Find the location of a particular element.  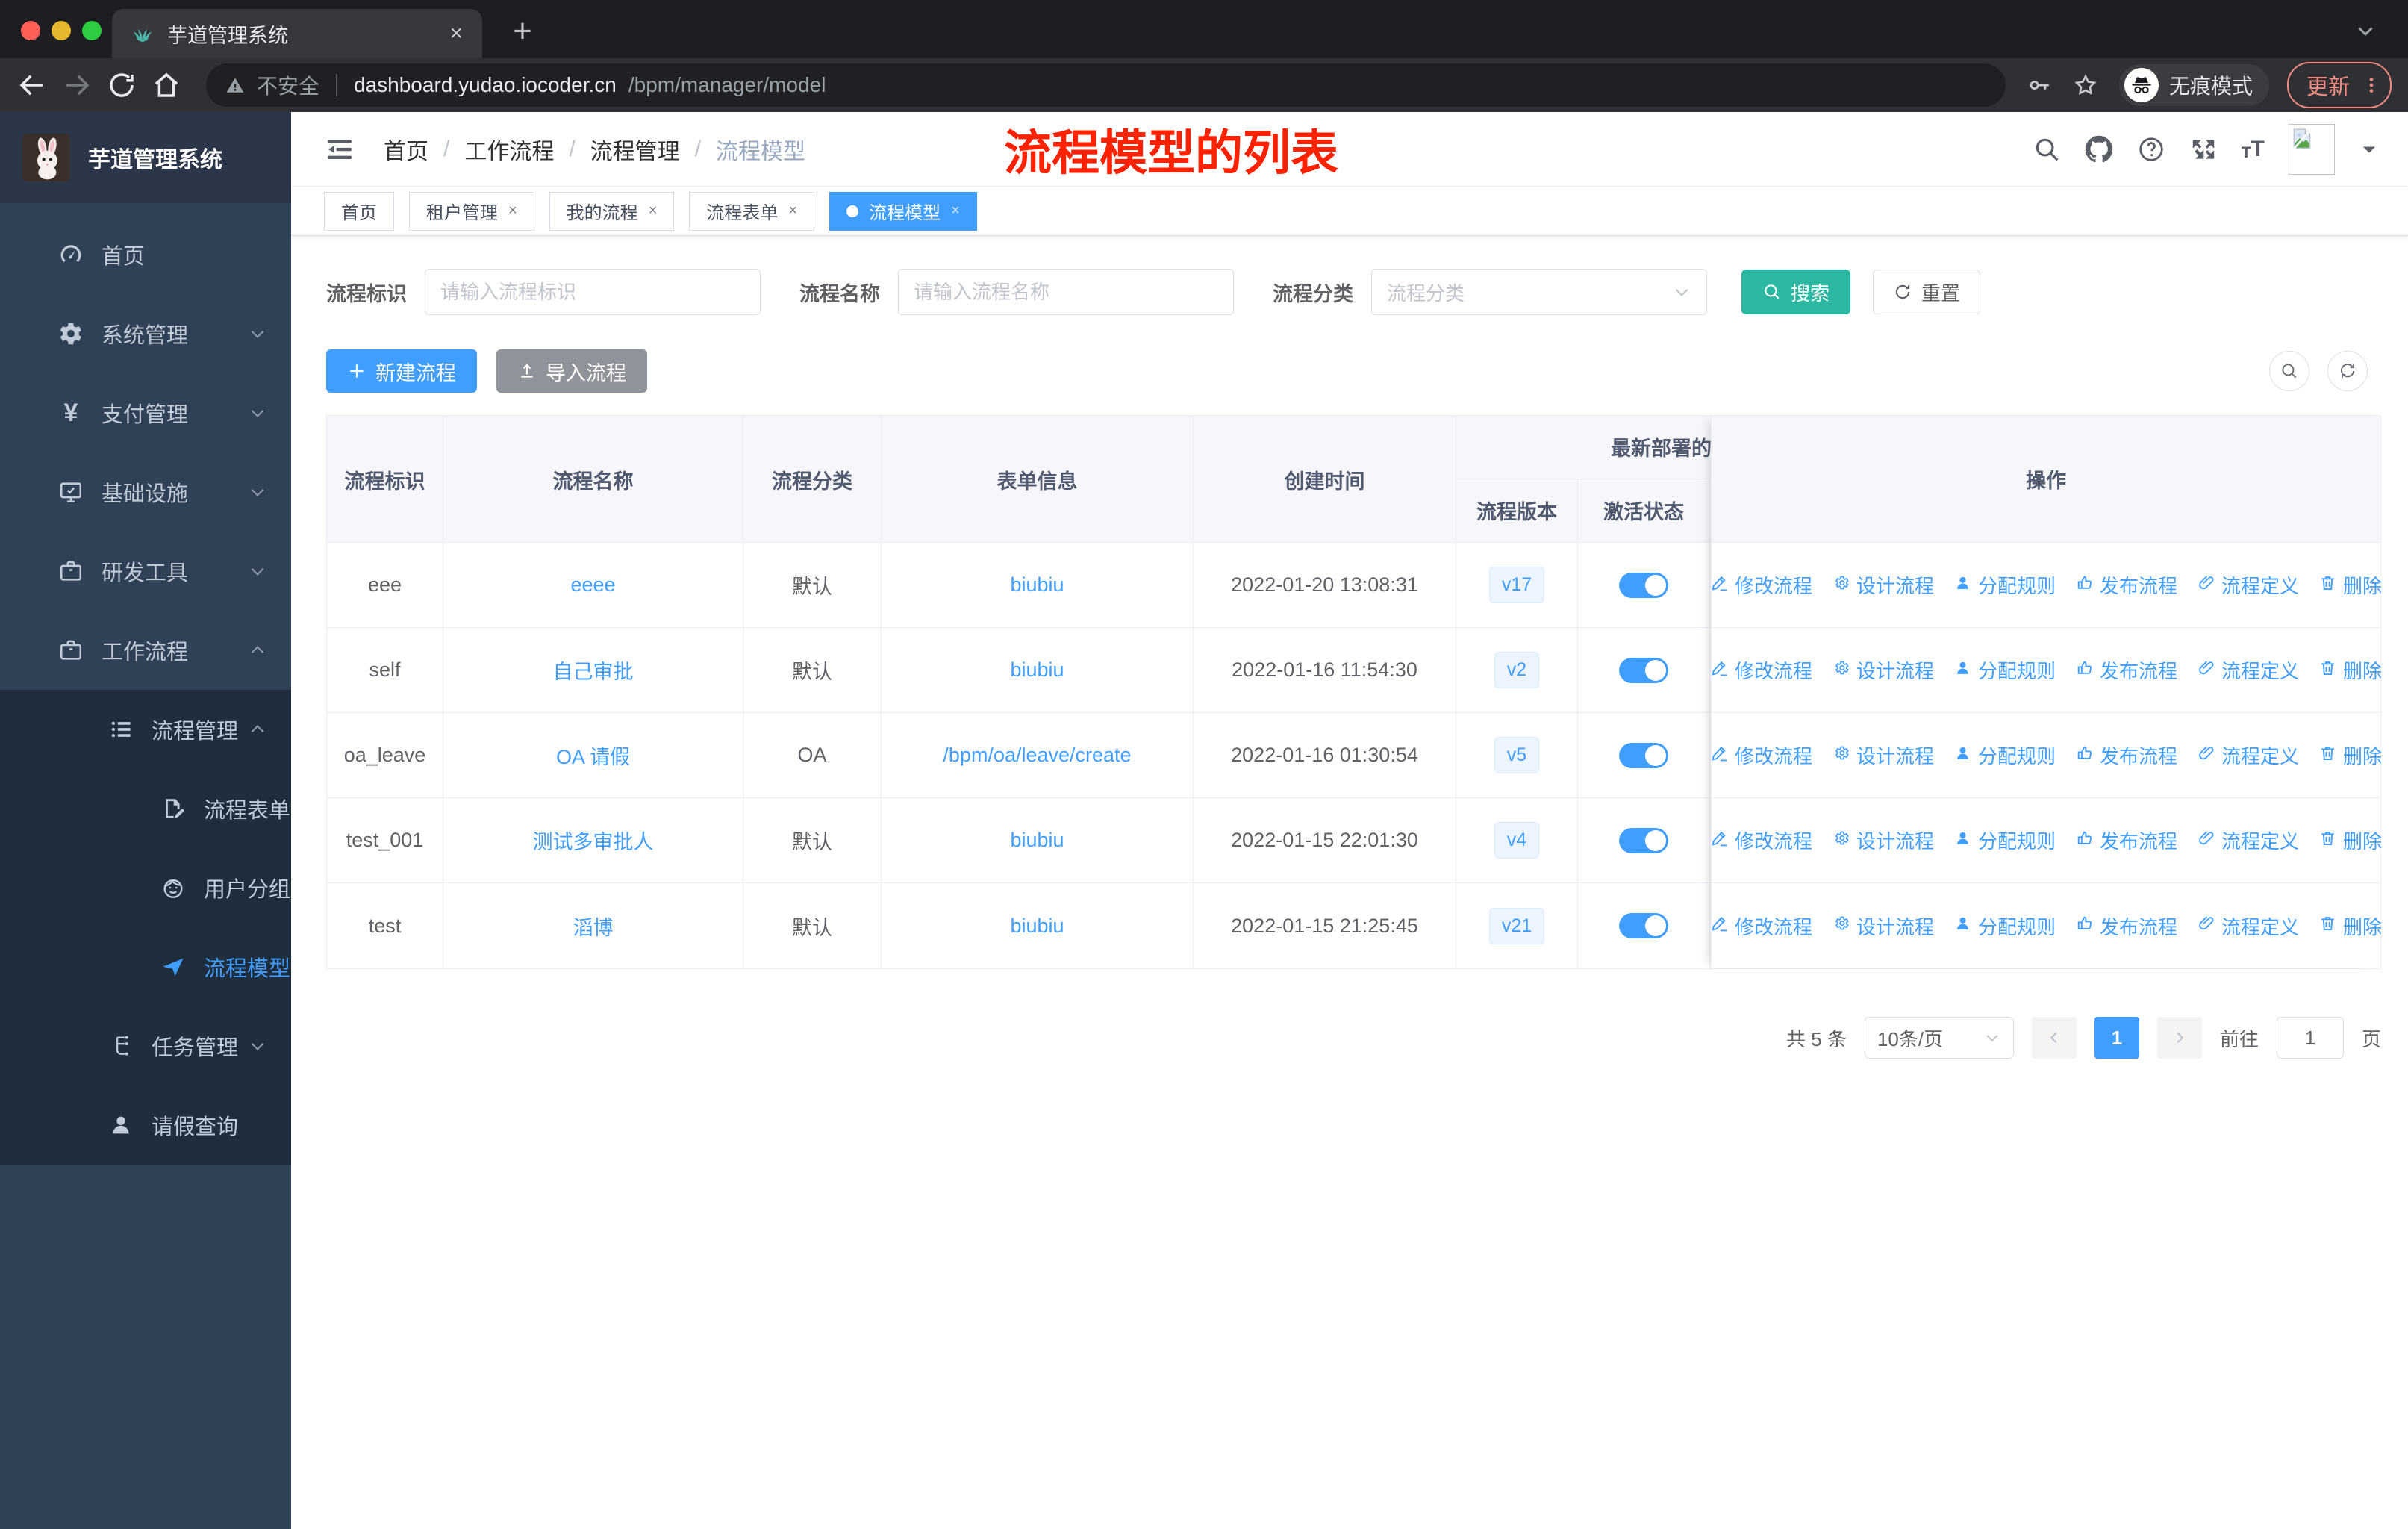

search-icon is located at coordinates (2047, 149).